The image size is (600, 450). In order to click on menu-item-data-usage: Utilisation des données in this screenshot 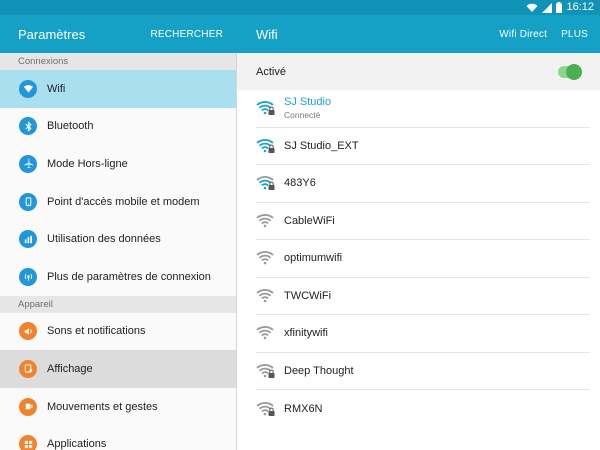, I will do `click(118, 239)`.